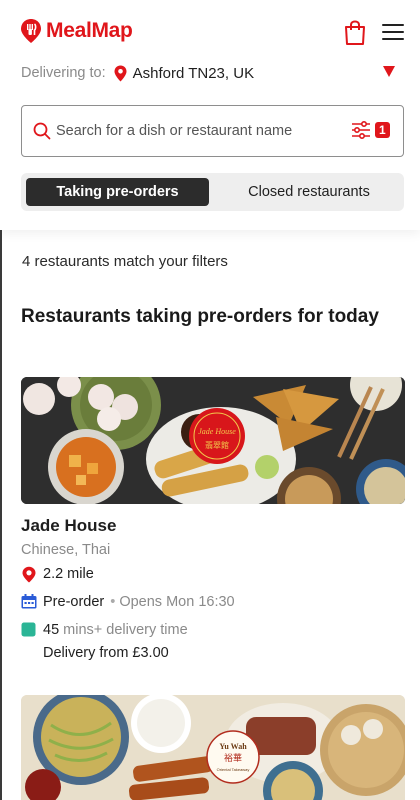 This screenshot has height=800, width=420. Describe the element at coordinates (212, 192) in the screenshot. I see `restaurant-tabs: Taking pre-orders Closed restaurants` at that location.